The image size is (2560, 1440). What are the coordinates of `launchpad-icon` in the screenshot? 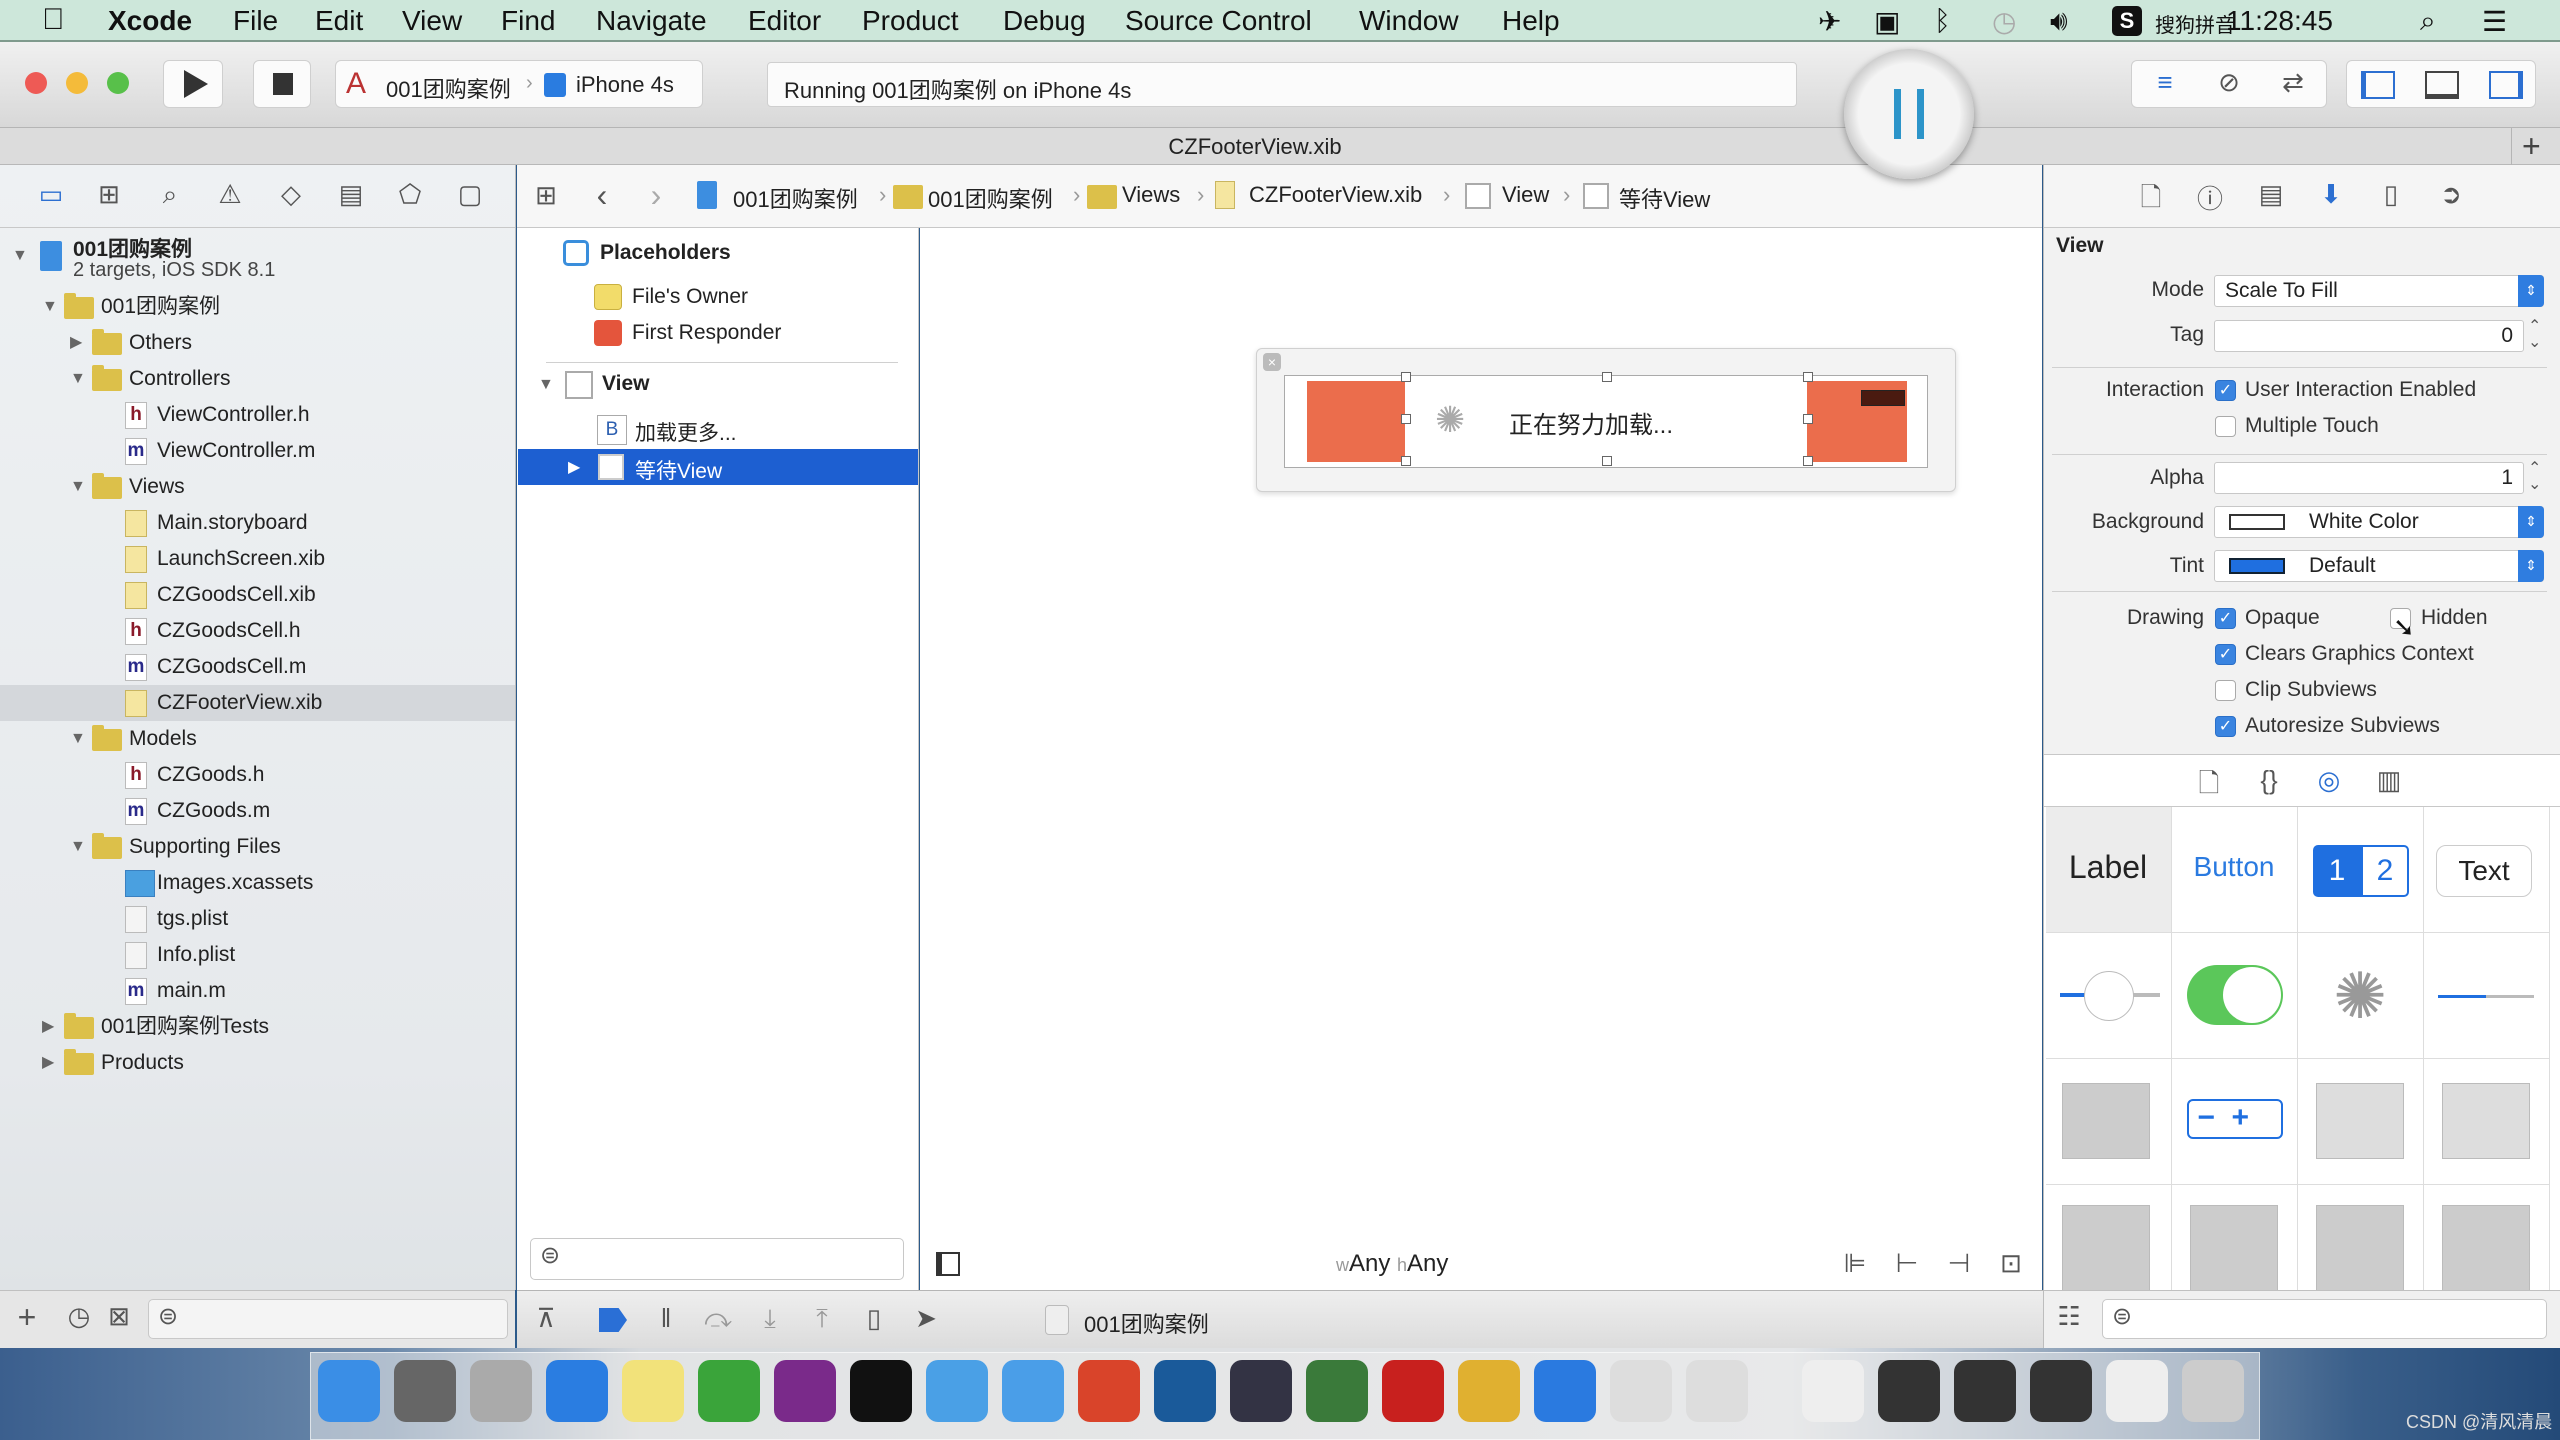 It's located at (501, 1391).